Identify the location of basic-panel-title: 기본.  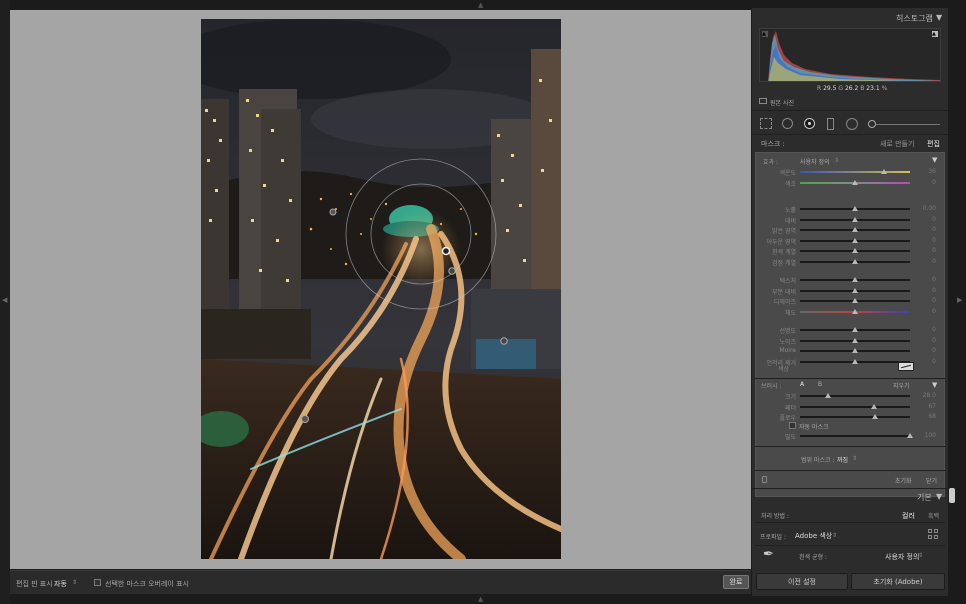
(924, 497).